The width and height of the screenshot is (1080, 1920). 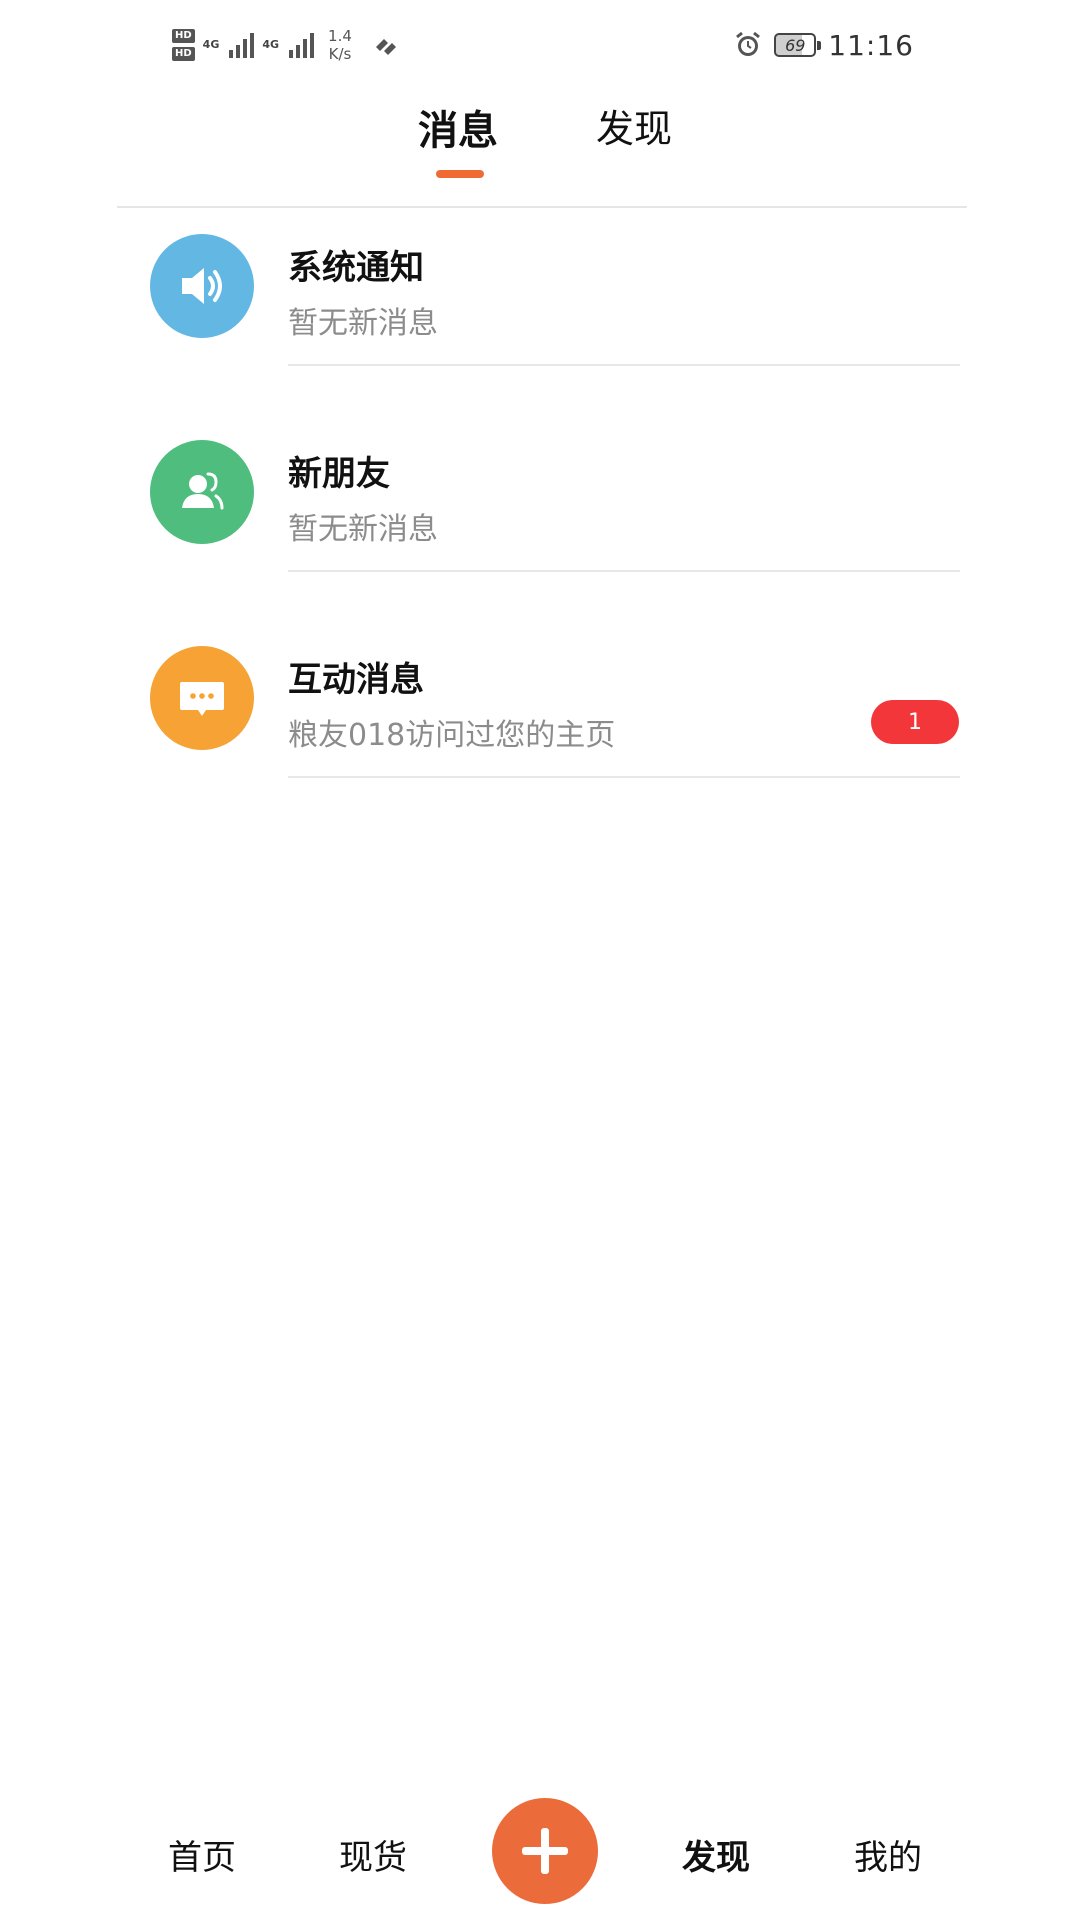 What do you see at coordinates (356, 268) in the screenshot?
I see `message-title: 系统通知` at bounding box center [356, 268].